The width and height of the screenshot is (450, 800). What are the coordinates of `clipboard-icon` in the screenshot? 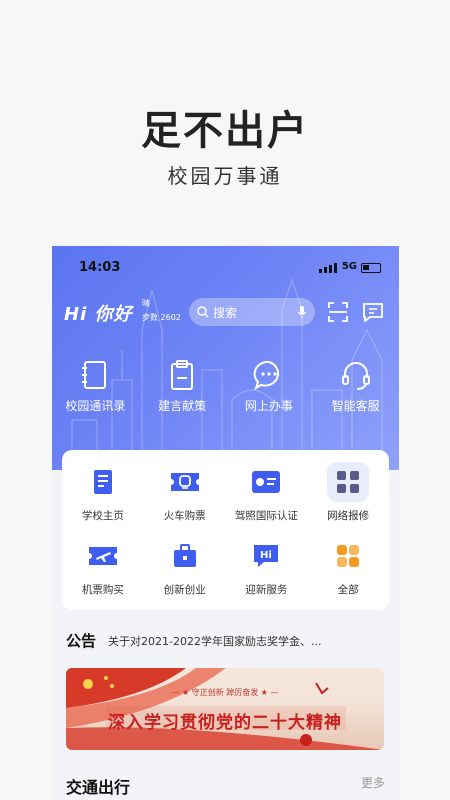 It's located at (182, 375).